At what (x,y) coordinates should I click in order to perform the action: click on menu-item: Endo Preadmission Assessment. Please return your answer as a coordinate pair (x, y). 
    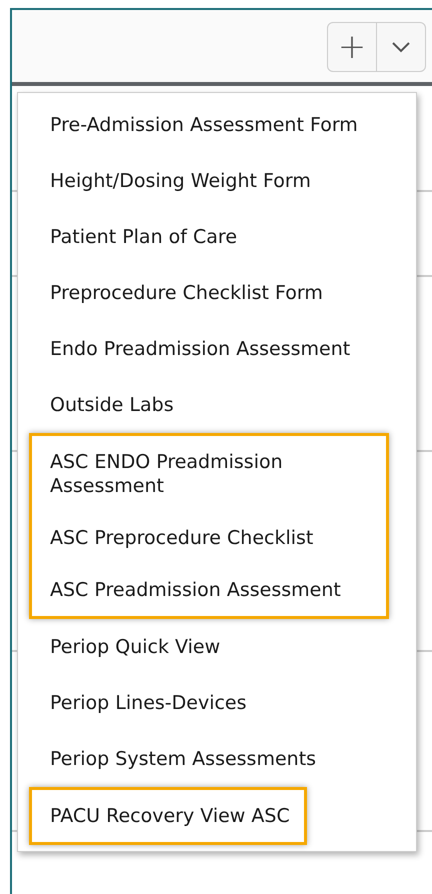
    Looking at the image, I should click on (217, 349).